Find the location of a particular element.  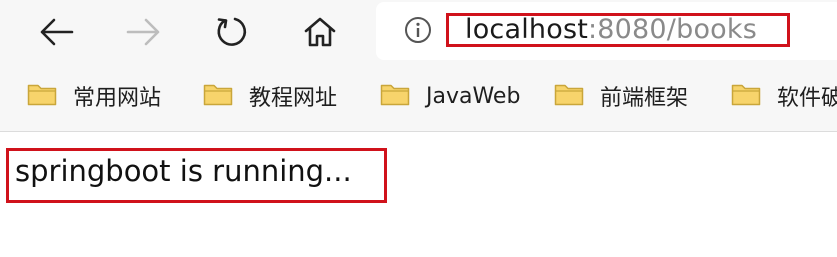

annotation-box-content is located at coordinates (196, 175).